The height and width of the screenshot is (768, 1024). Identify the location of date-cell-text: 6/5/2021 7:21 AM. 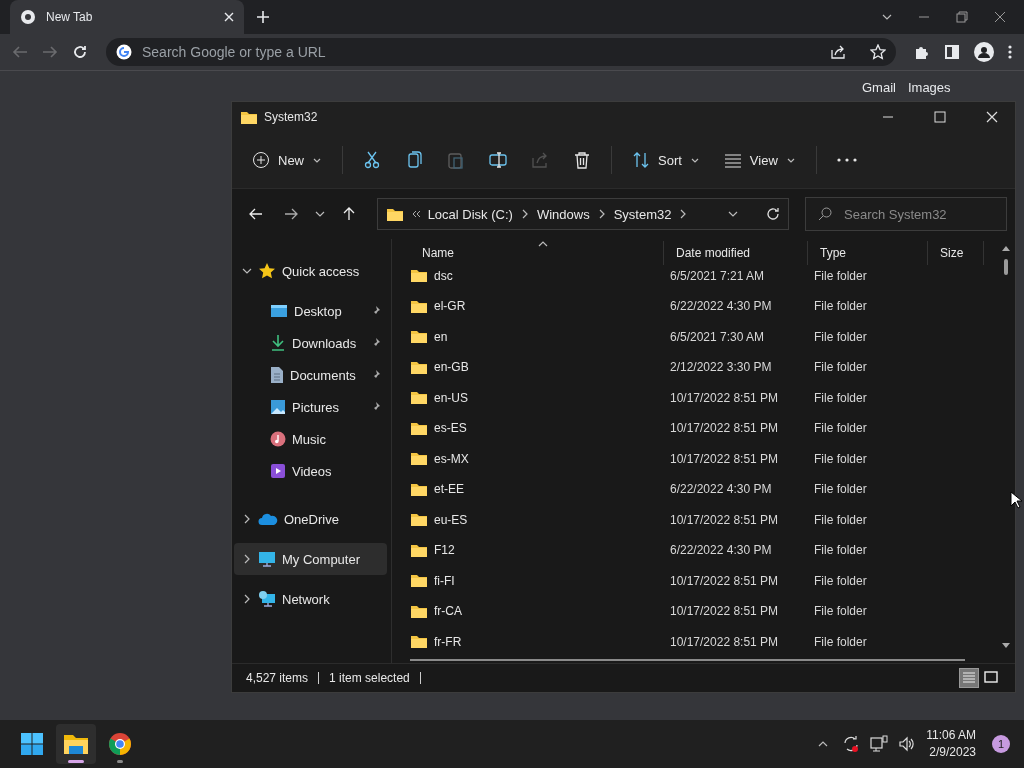
(717, 275).